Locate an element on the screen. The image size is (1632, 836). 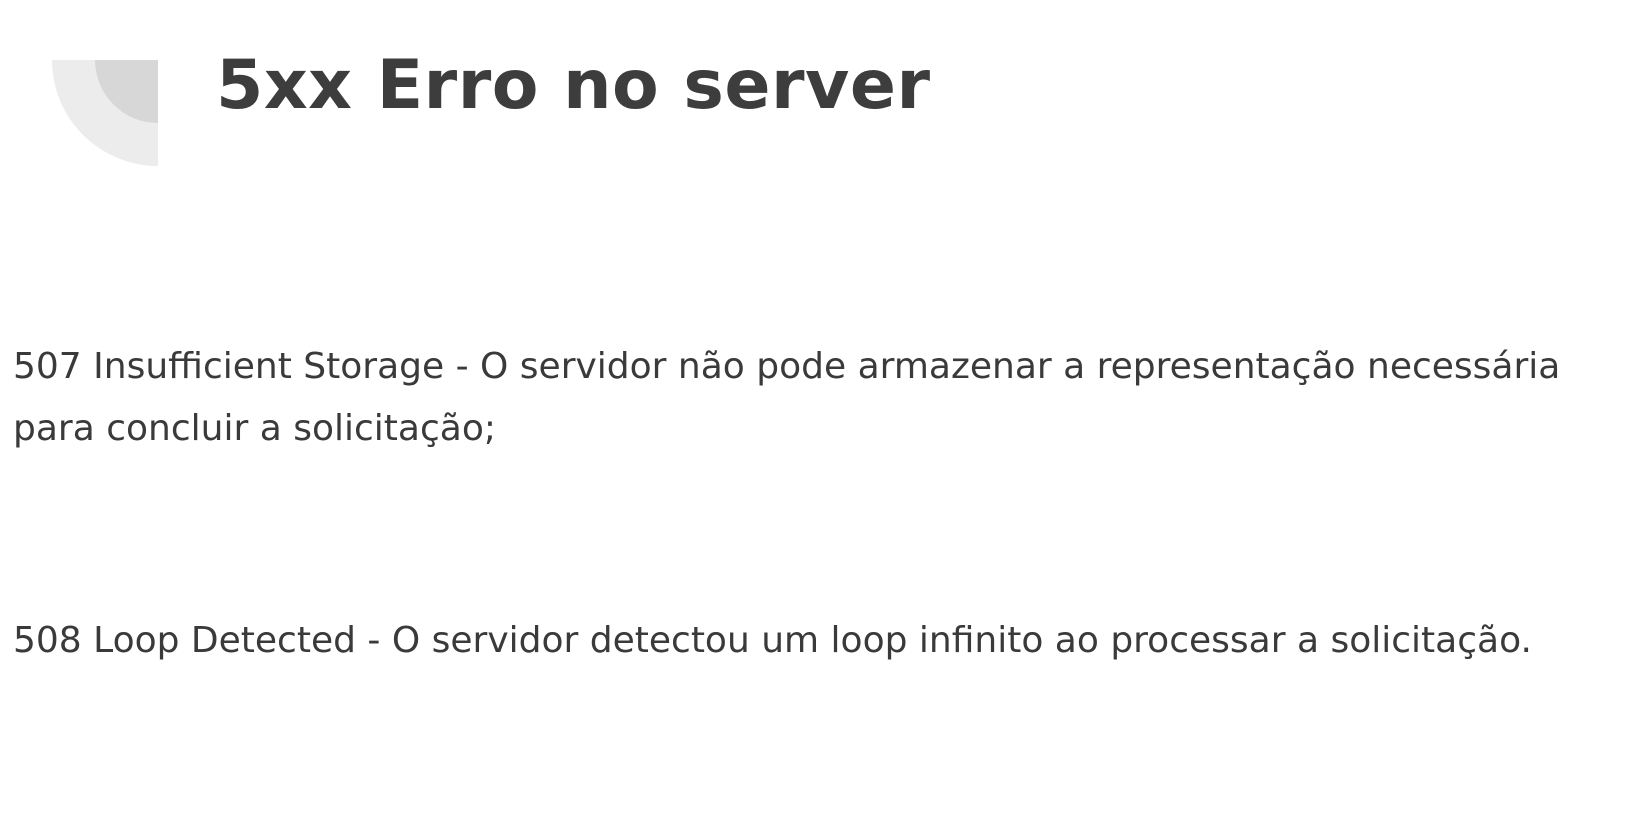
quarter-circle-decoration is located at coordinates (105, 113).